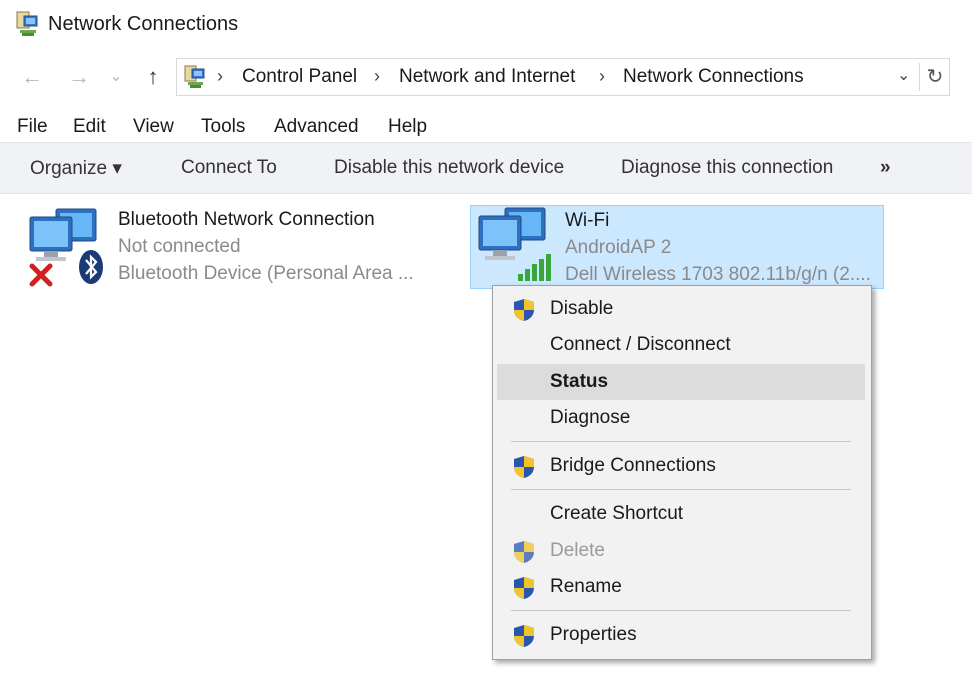 The image size is (972, 693). What do you see at coordinates (153, 77) in the screenshot?
I see `up-button: ↑` at bounding box center [153, 77].